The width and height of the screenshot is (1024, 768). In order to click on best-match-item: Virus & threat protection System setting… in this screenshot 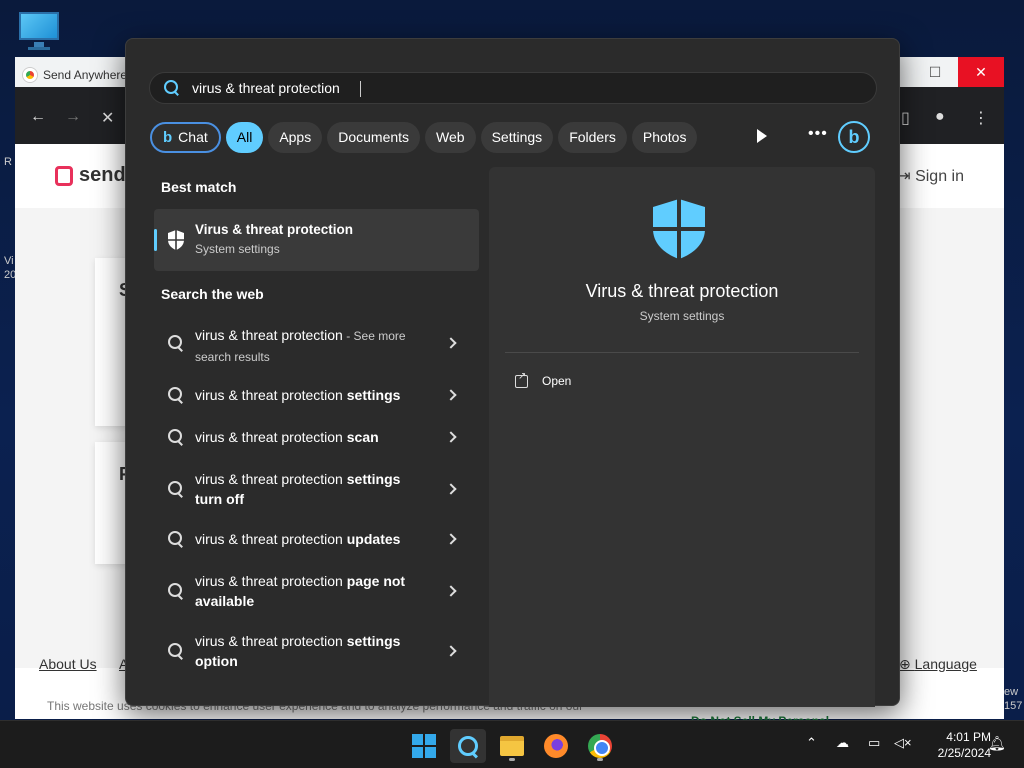, I will do `click(316, 240)`.